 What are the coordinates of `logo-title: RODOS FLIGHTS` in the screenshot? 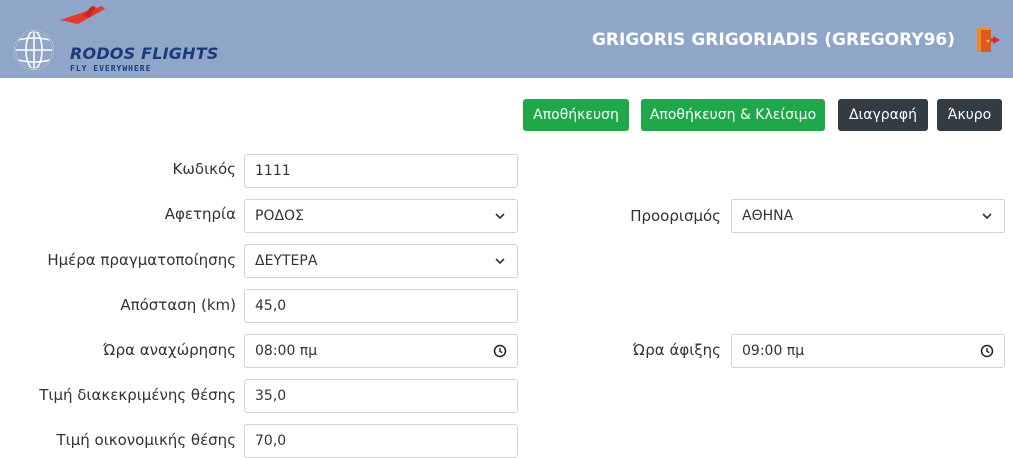 It's located at (144, 53).